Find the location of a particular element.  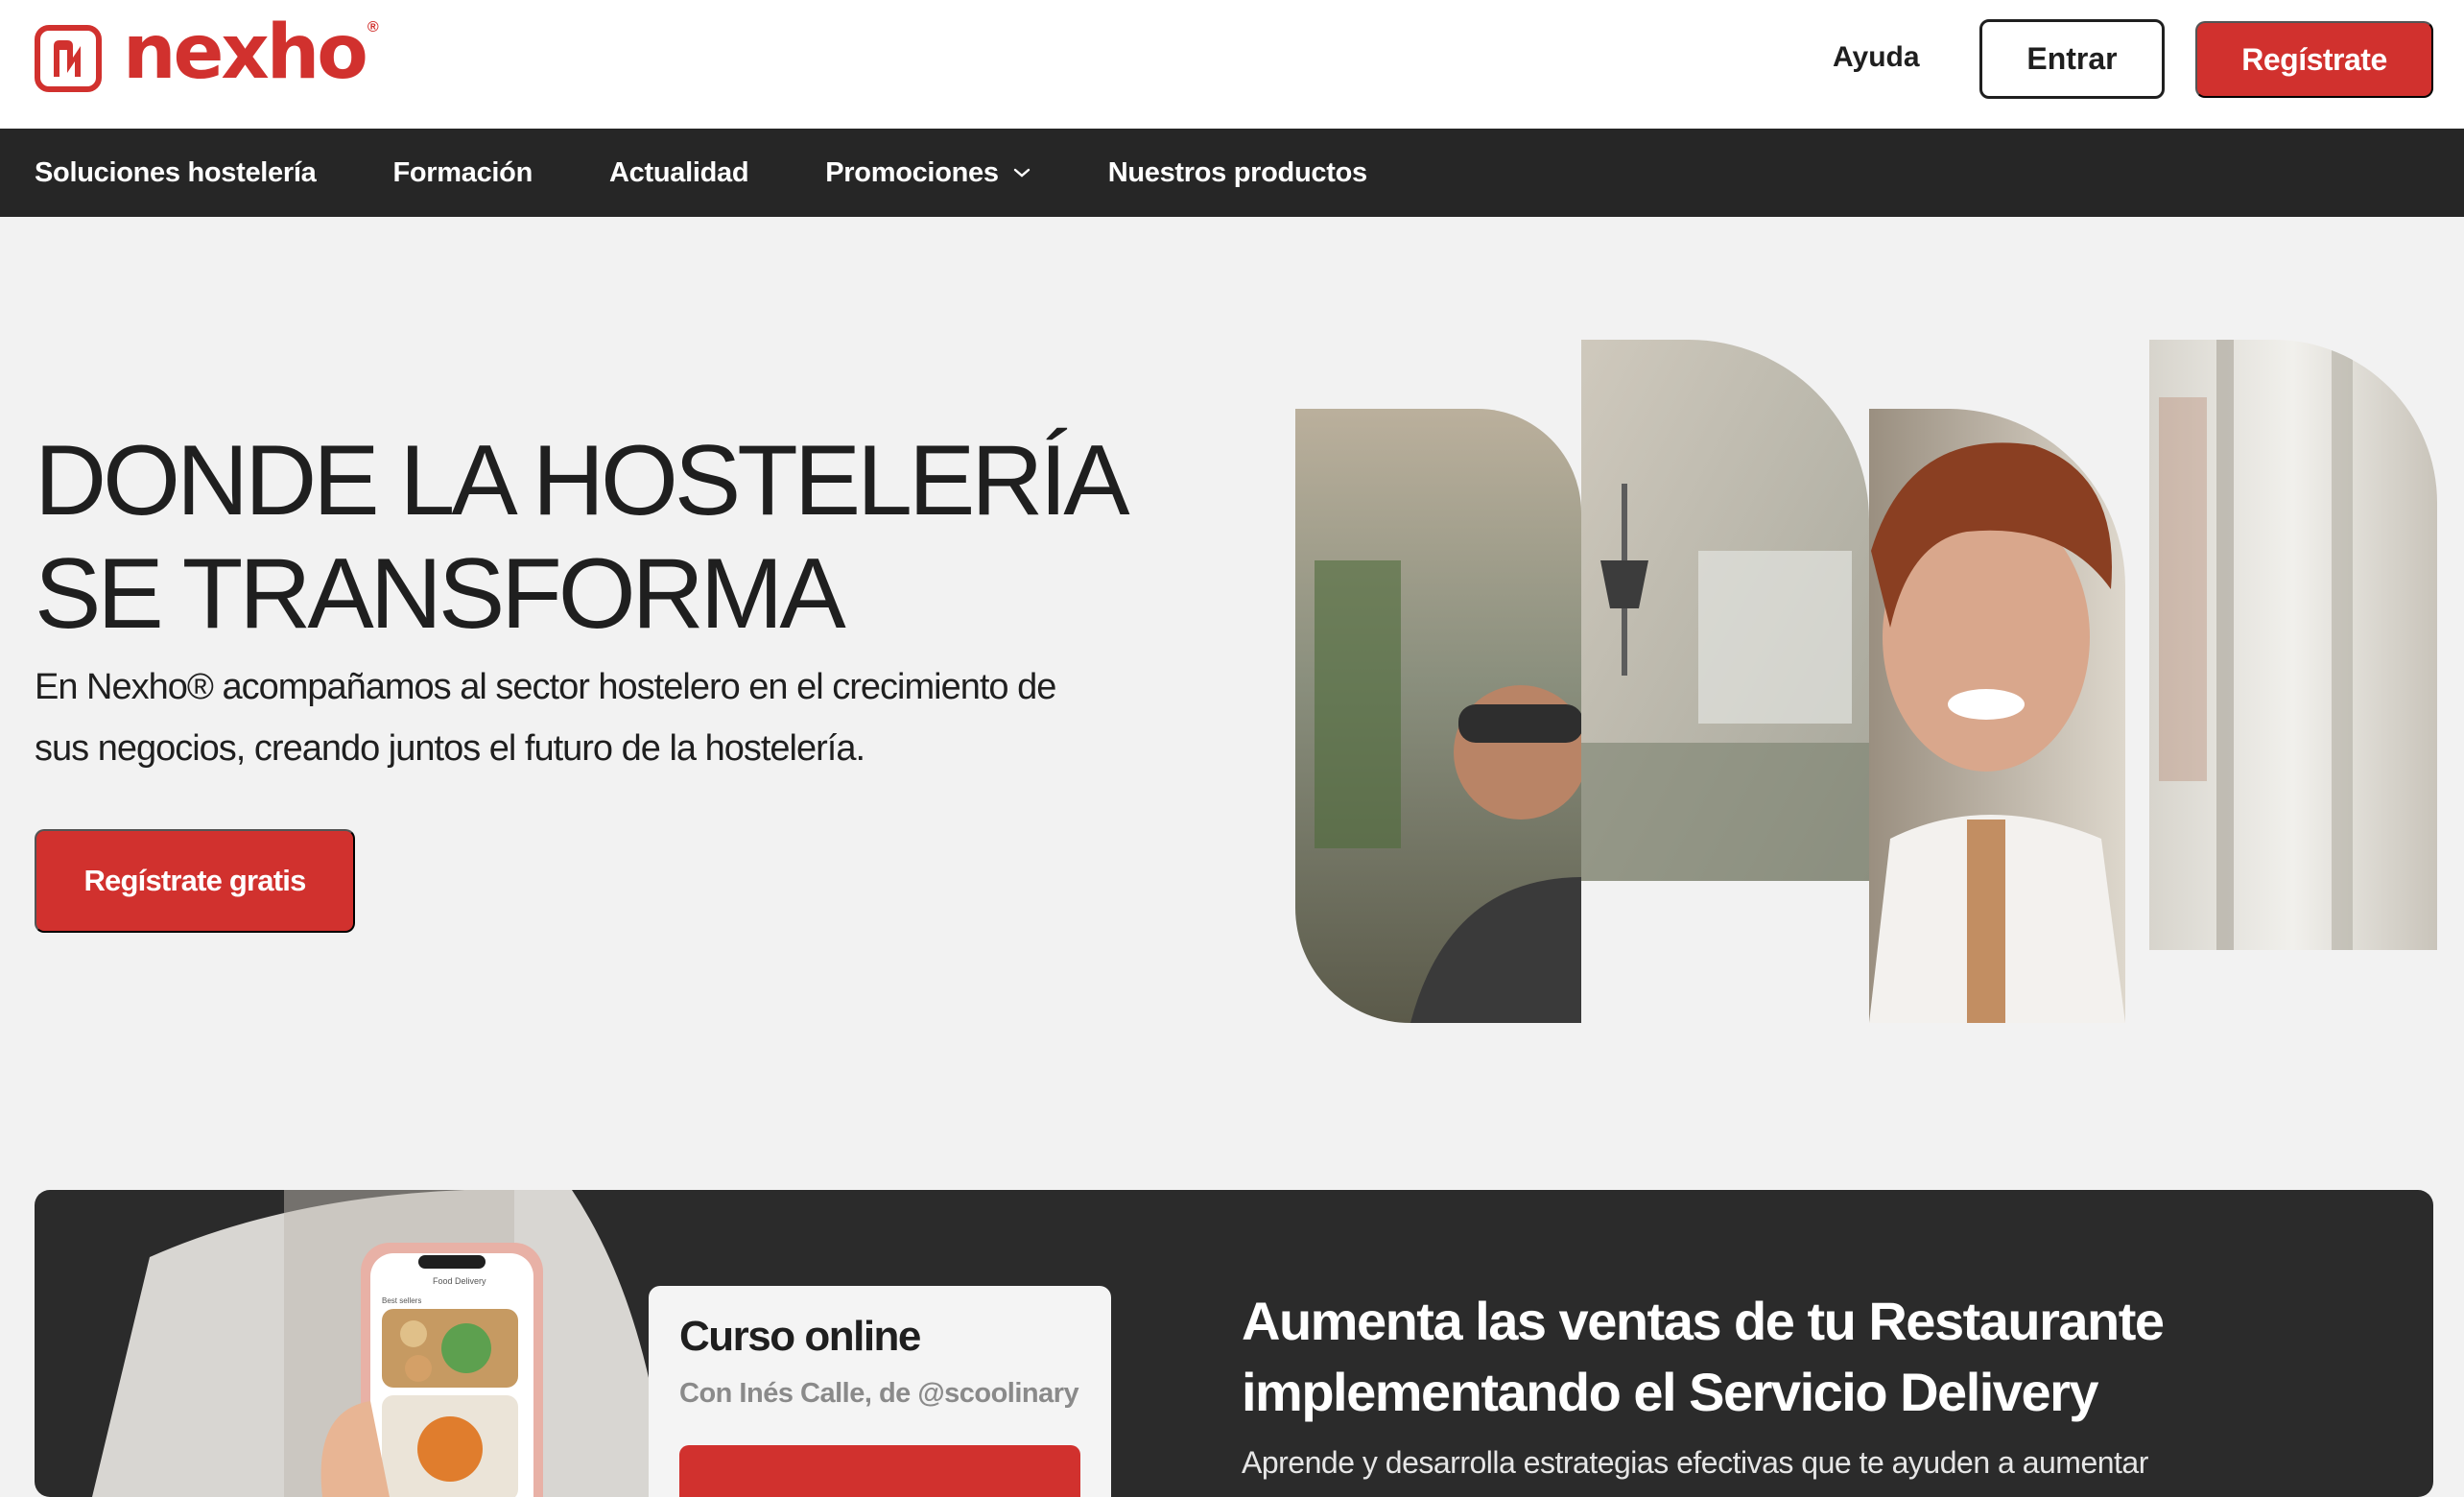

register-free-button: Regístrate gratis is located at coordinates (195, 881).